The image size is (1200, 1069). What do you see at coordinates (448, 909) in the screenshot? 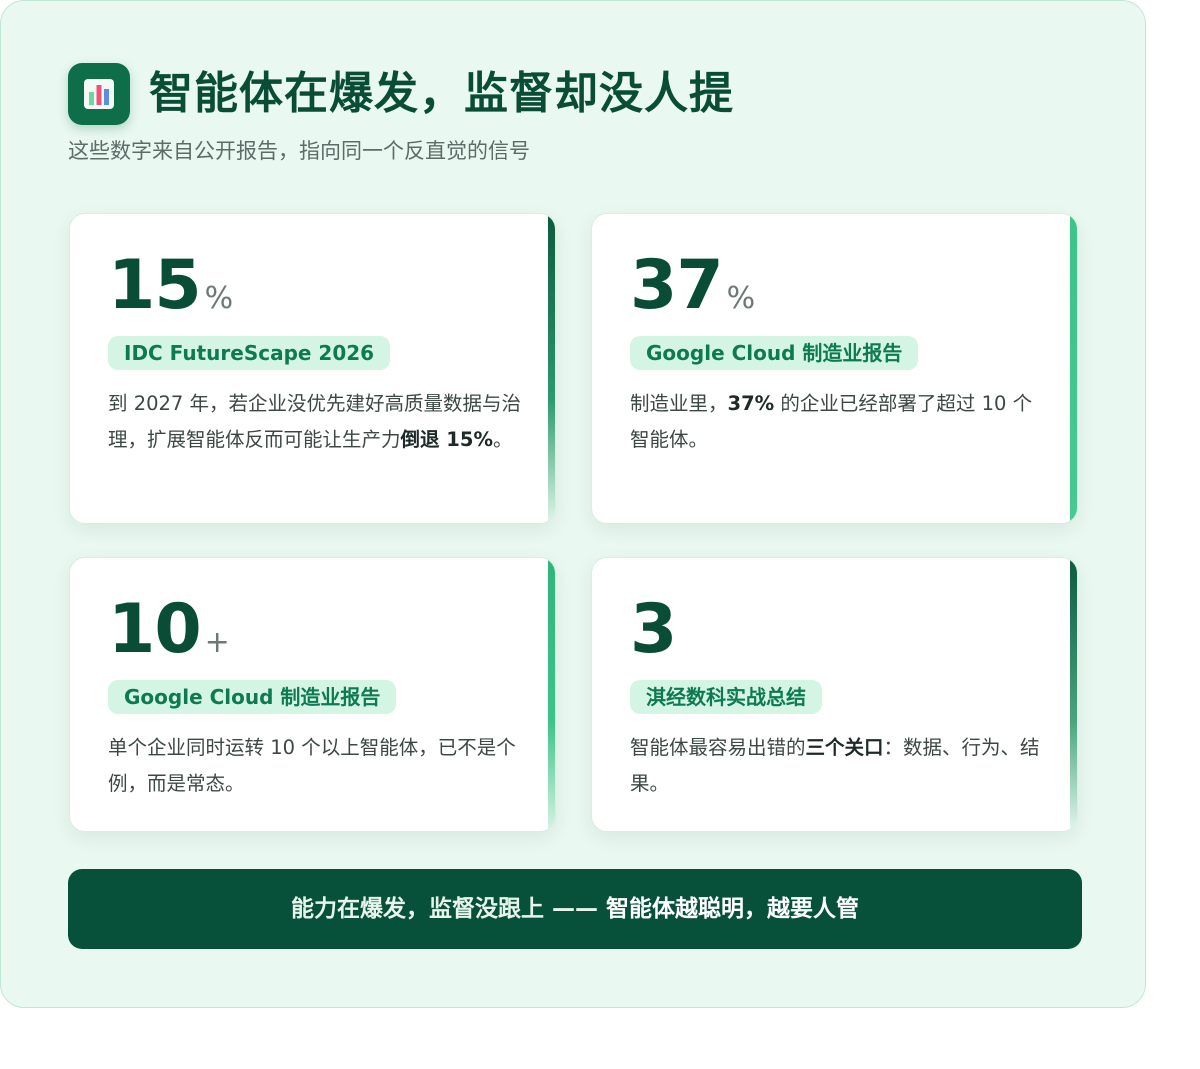
I see `banner-text: 能力在爆发，监督没跟上 ——` at bounding box center [448, 909].